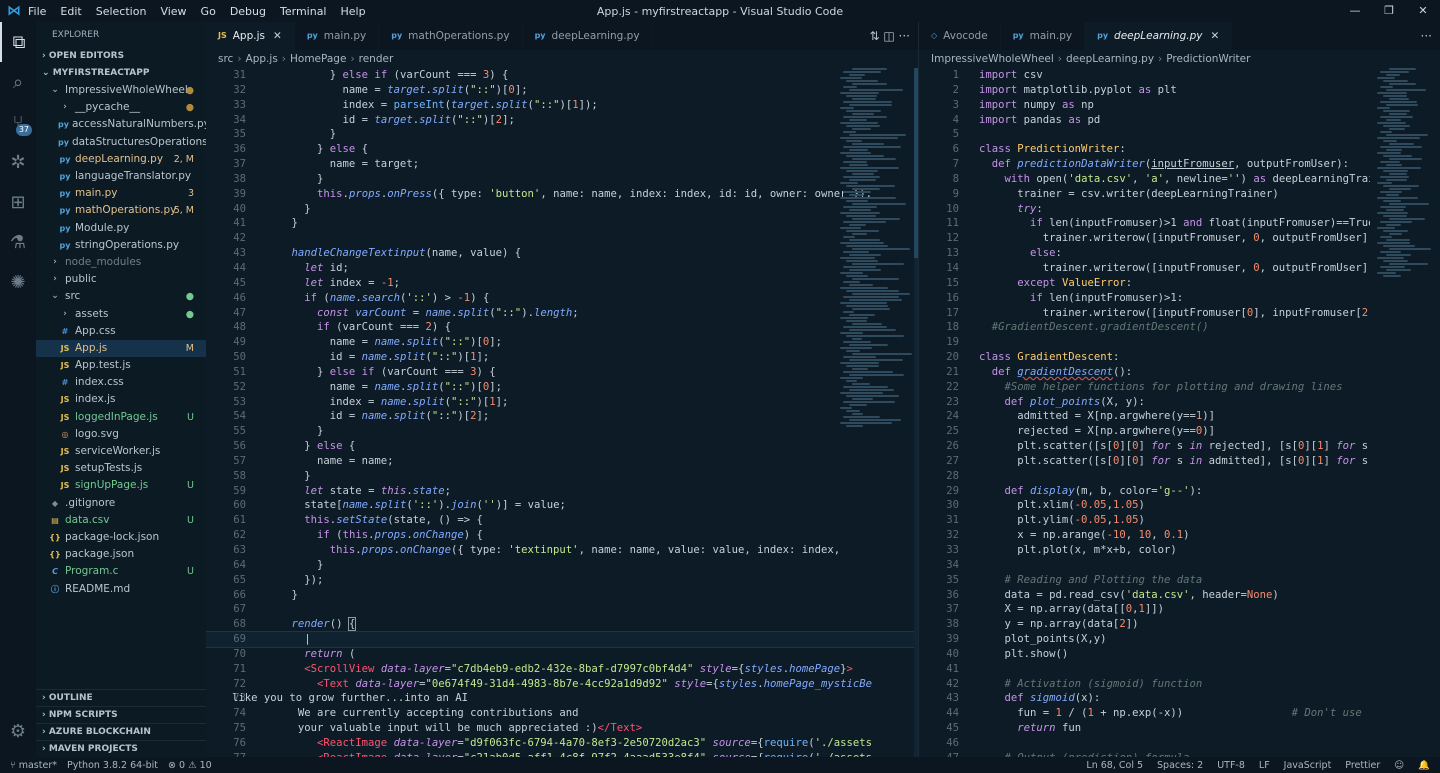 This screenshot has width=1440, height=773. What do you see at coordinates (239, 401) in the screenshot?
I see `line-number: 53` at bounding box center [239, 401].